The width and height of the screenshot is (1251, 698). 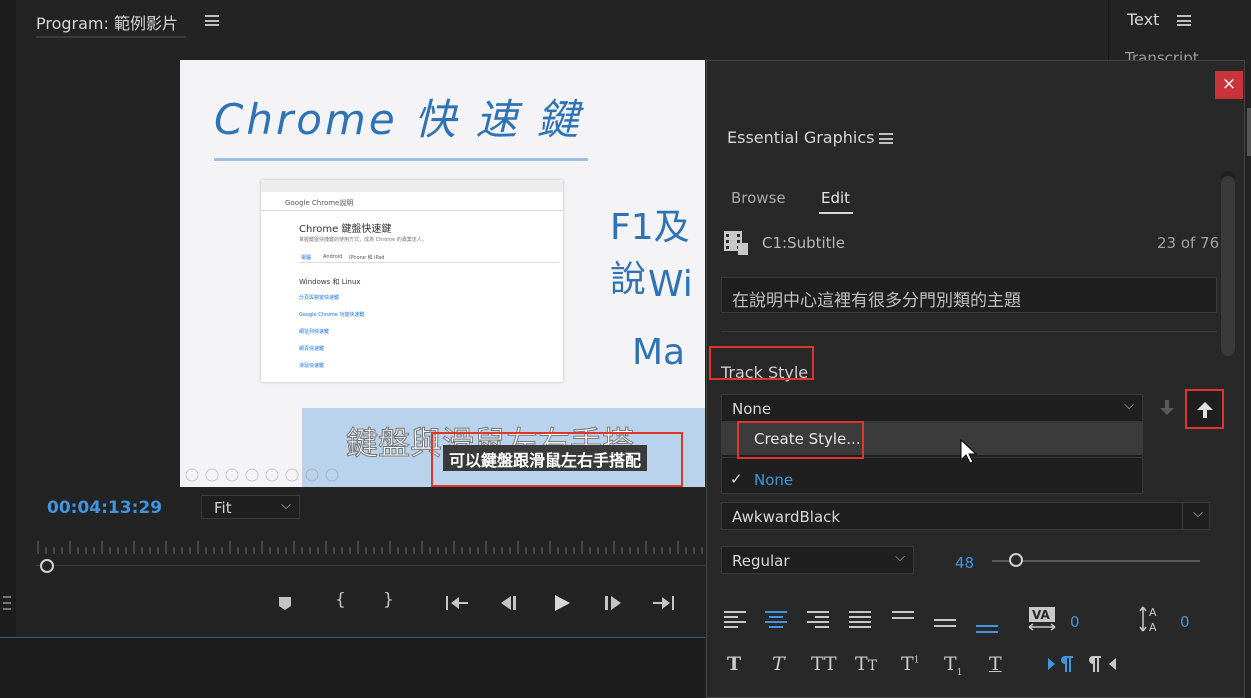 I want to click on font-size-value: 48, so click(x=964, y=563).